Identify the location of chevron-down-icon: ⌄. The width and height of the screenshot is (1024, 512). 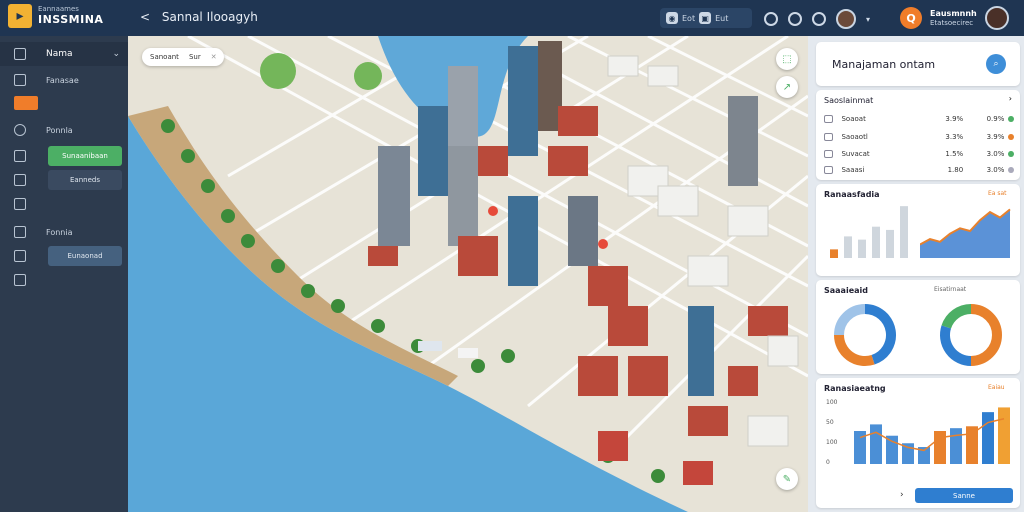
(116, 54).